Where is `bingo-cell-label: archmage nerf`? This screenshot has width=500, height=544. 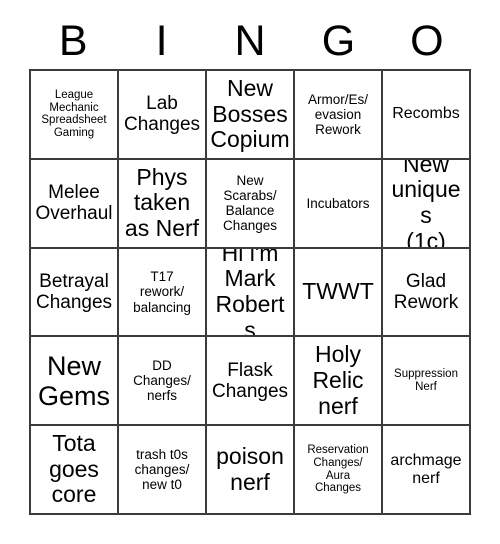 bingo-cell-label: archmage nerf is located at coordinates (426, 469).